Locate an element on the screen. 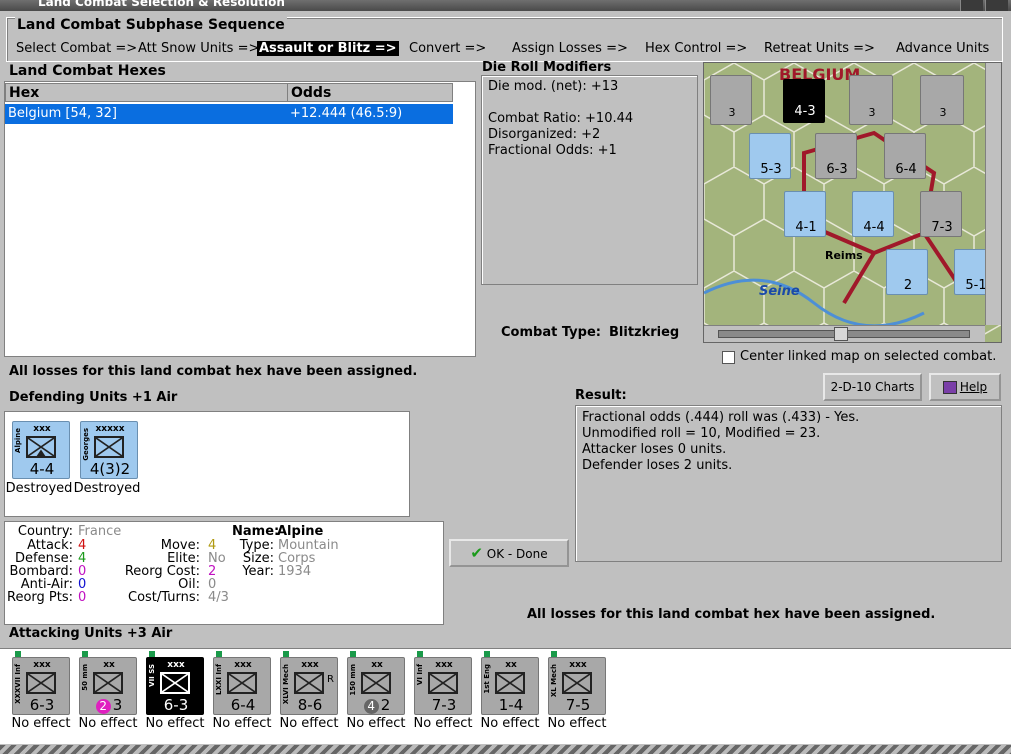  map-counter: 6-3 is located at coordinates (836, 156).